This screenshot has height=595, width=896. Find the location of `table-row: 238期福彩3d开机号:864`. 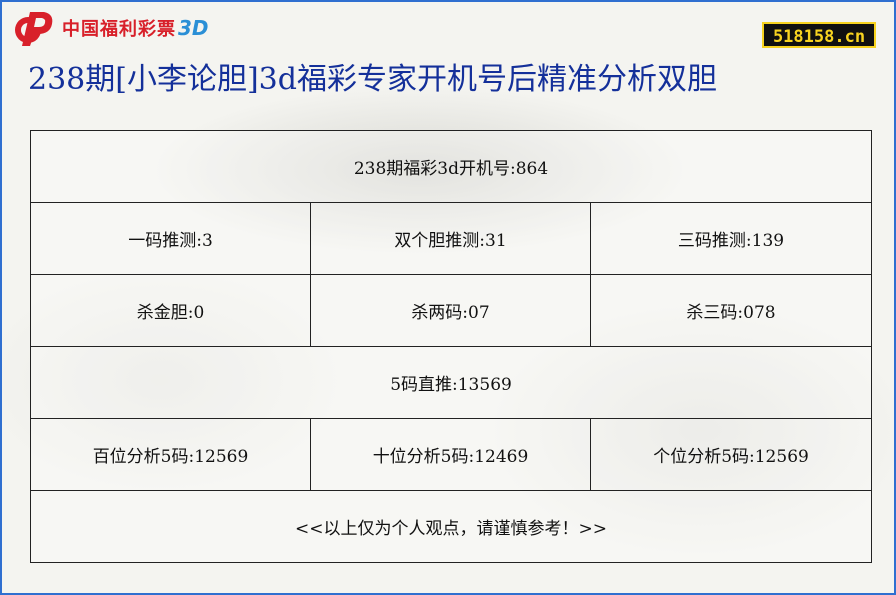

table-row: 238期福彩3d开机号:864 is located at coordinates (451, 166).